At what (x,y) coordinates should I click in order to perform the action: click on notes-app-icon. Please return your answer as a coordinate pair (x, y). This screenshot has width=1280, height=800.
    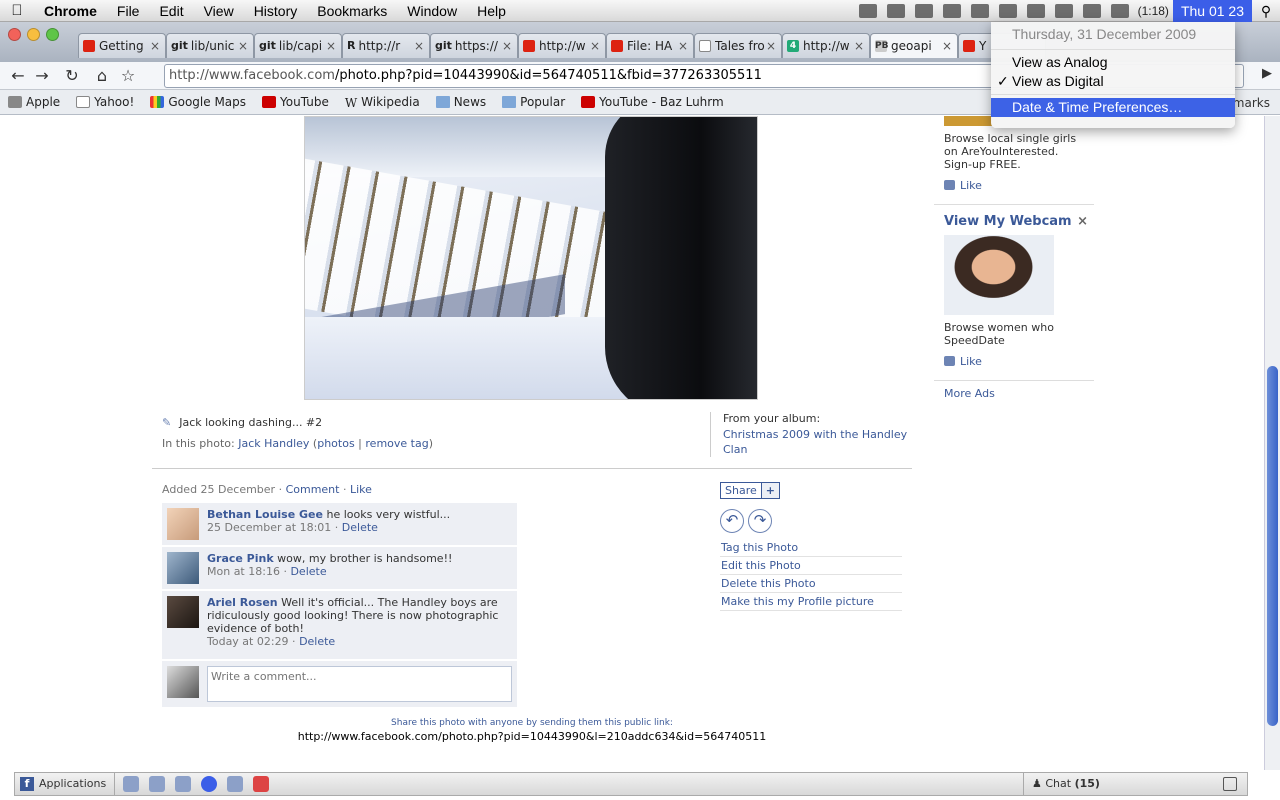
    Looking at the image, I should click on (209, 784).